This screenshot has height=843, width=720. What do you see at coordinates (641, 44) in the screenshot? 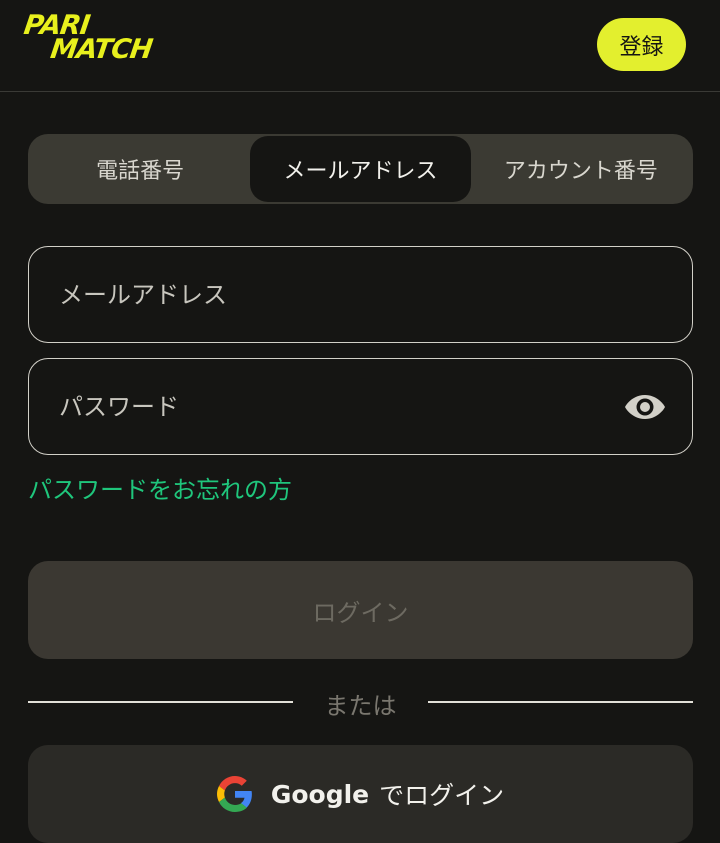
I see `register-button: 登録` at bounding box center [641, 44].